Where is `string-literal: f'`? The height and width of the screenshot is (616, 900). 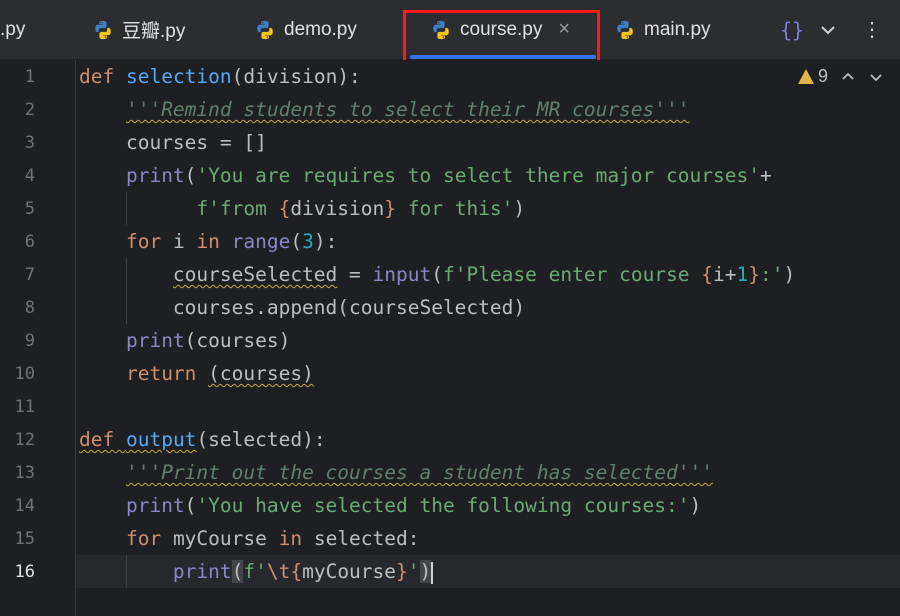
string-literal: f' is located at coordinates (255, 571).